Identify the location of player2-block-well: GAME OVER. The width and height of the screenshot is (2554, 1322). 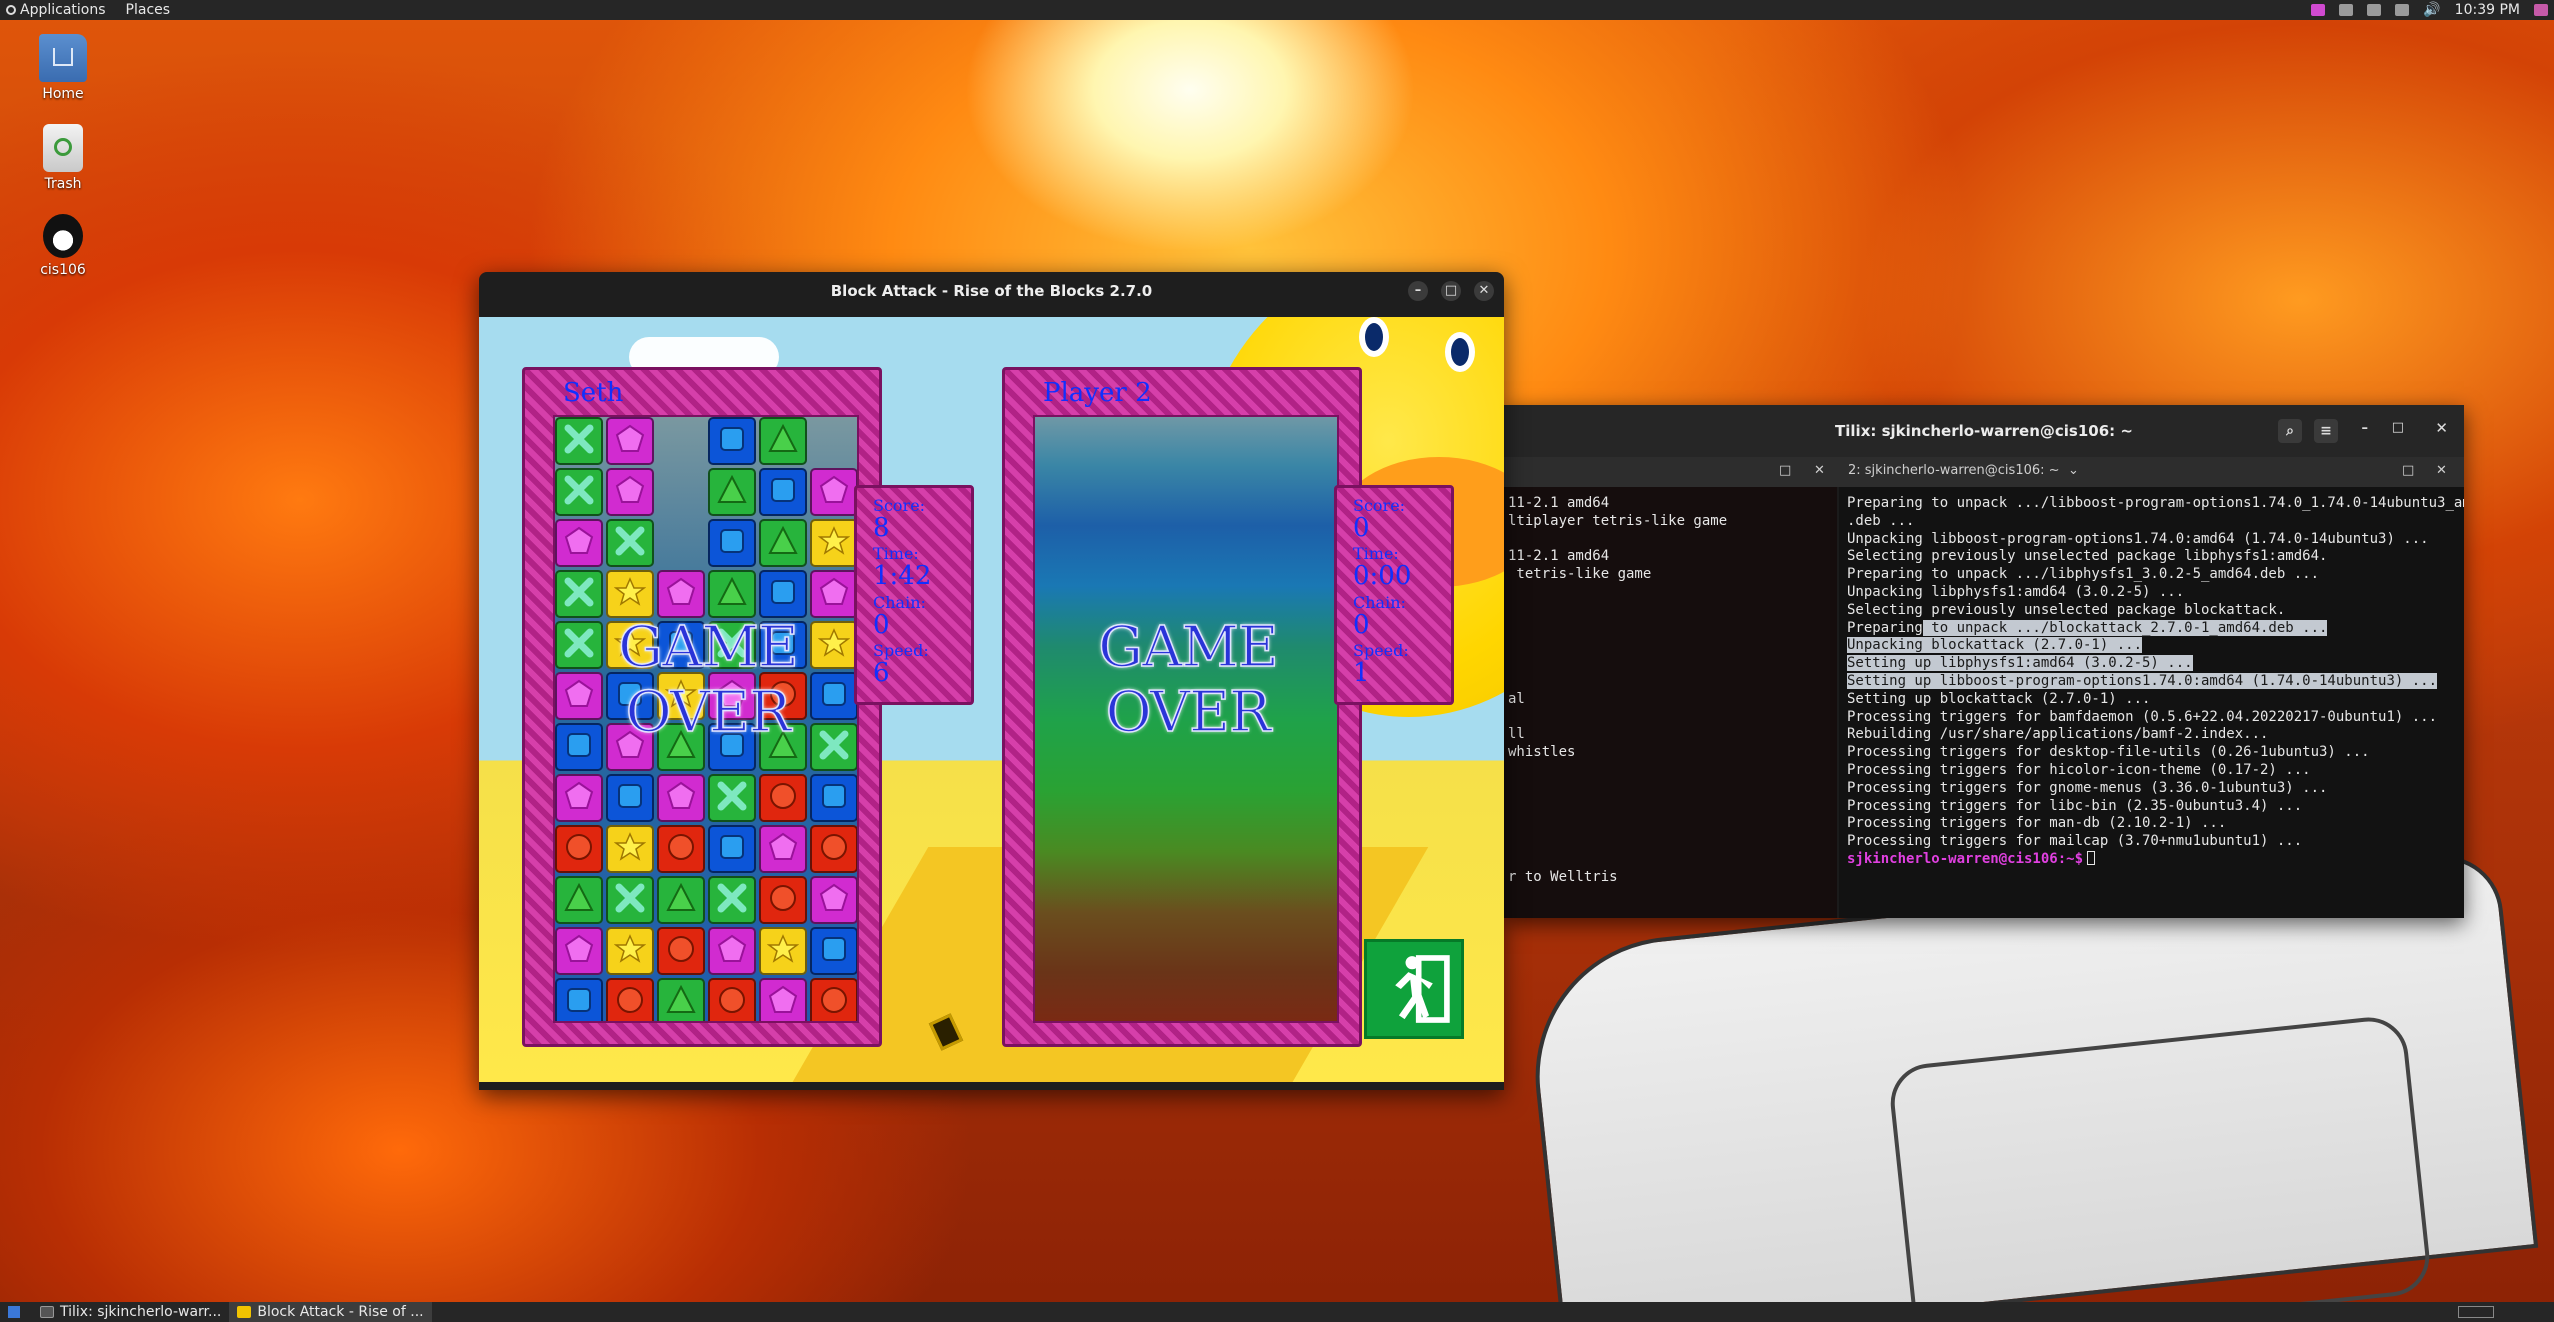
(1186, 719).